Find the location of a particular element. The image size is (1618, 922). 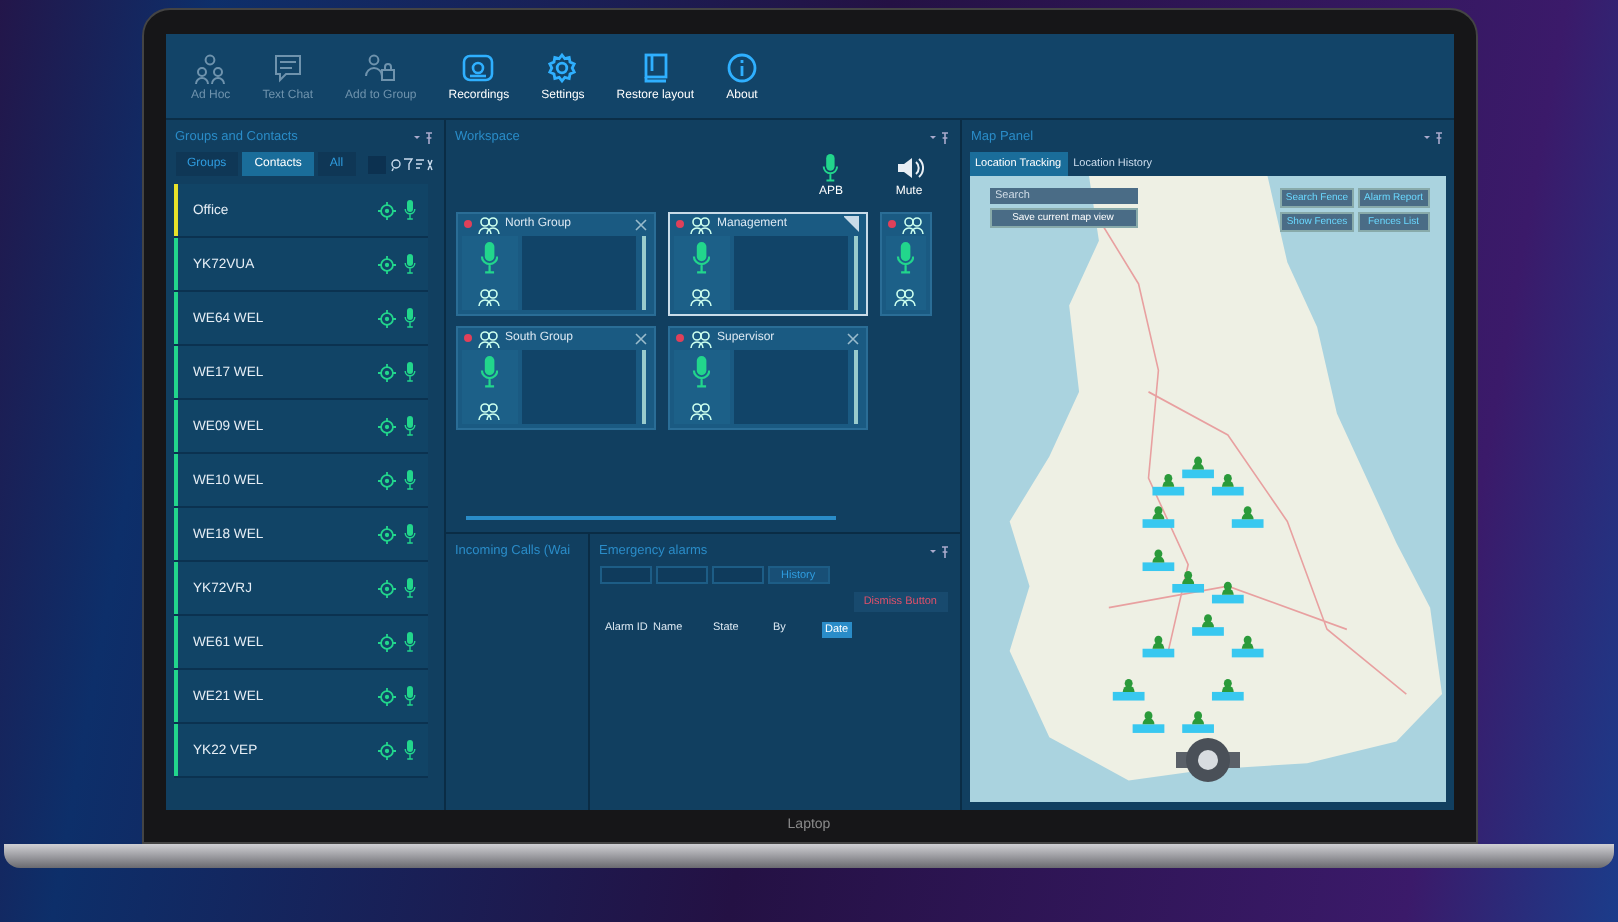

info-icon is located at coordinates (741, 67).